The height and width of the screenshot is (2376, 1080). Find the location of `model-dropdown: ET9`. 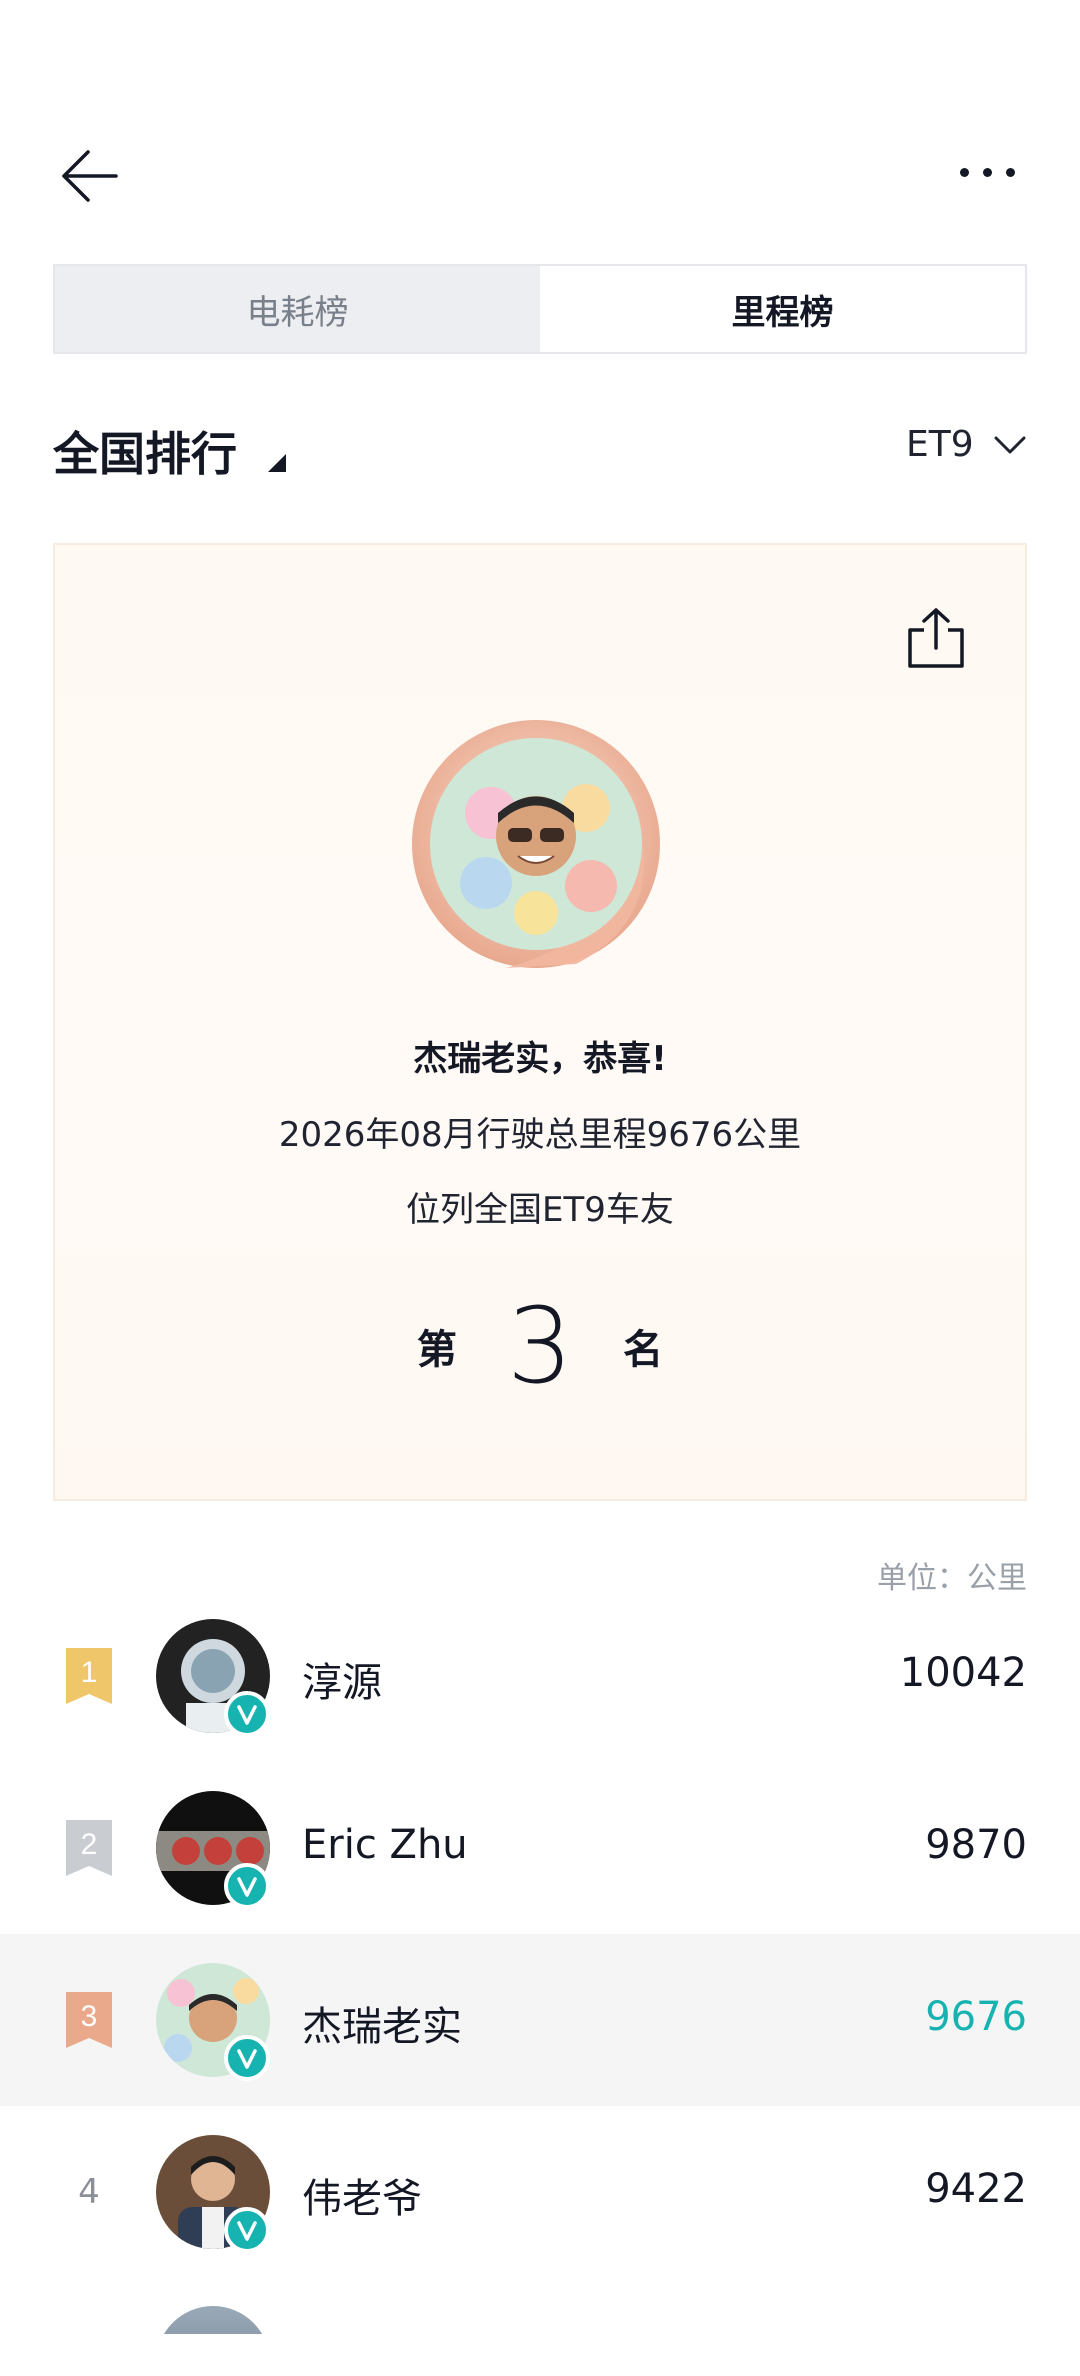

model-dropdown: ET9 is located at coordinates (966, 444).